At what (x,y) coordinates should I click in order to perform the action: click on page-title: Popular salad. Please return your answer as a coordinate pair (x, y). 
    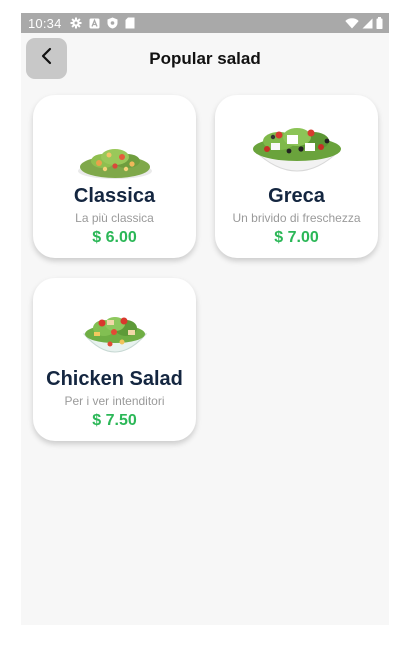
    Looking at the image, I should click on (205, 58).